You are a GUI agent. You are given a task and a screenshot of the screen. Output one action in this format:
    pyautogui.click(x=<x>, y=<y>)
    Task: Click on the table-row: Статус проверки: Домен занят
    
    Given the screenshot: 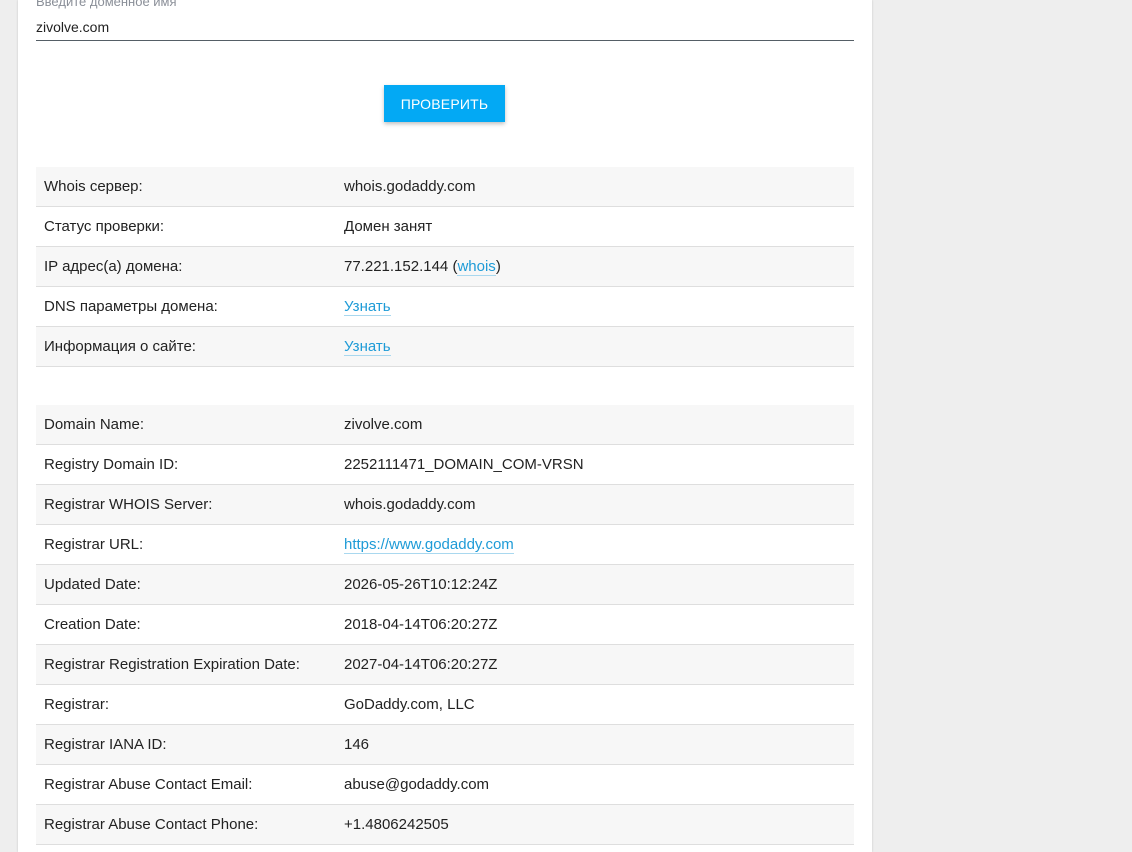 What is the action you would take?
    pyautogui.click(x=445, y=226)
    